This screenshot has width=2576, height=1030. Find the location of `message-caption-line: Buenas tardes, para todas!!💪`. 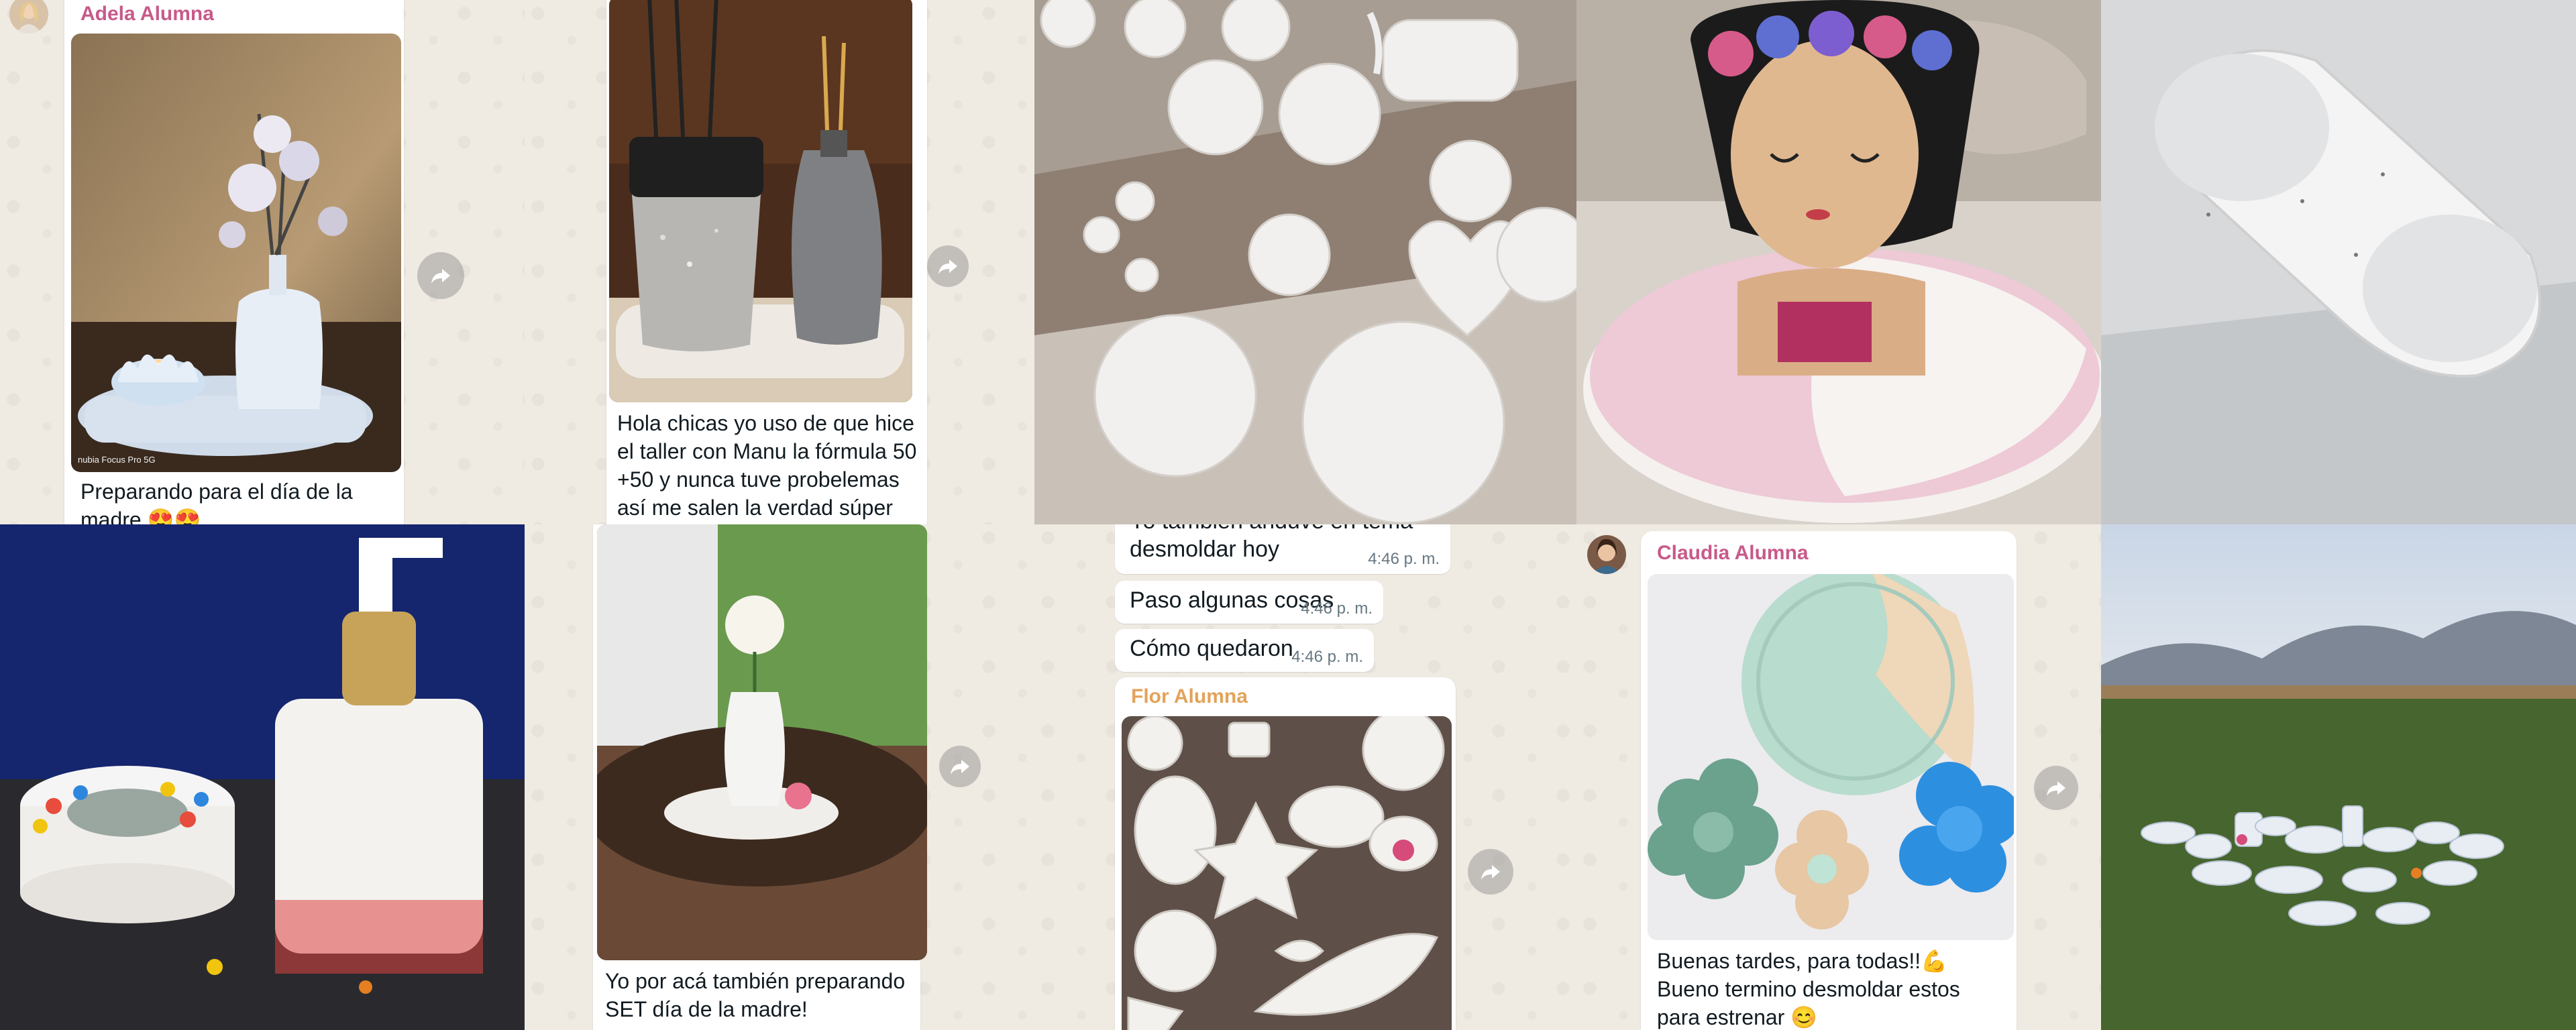

message-caption-line: Buenas tardes, para todas!!💪 is located at coordinates (1802, 961).